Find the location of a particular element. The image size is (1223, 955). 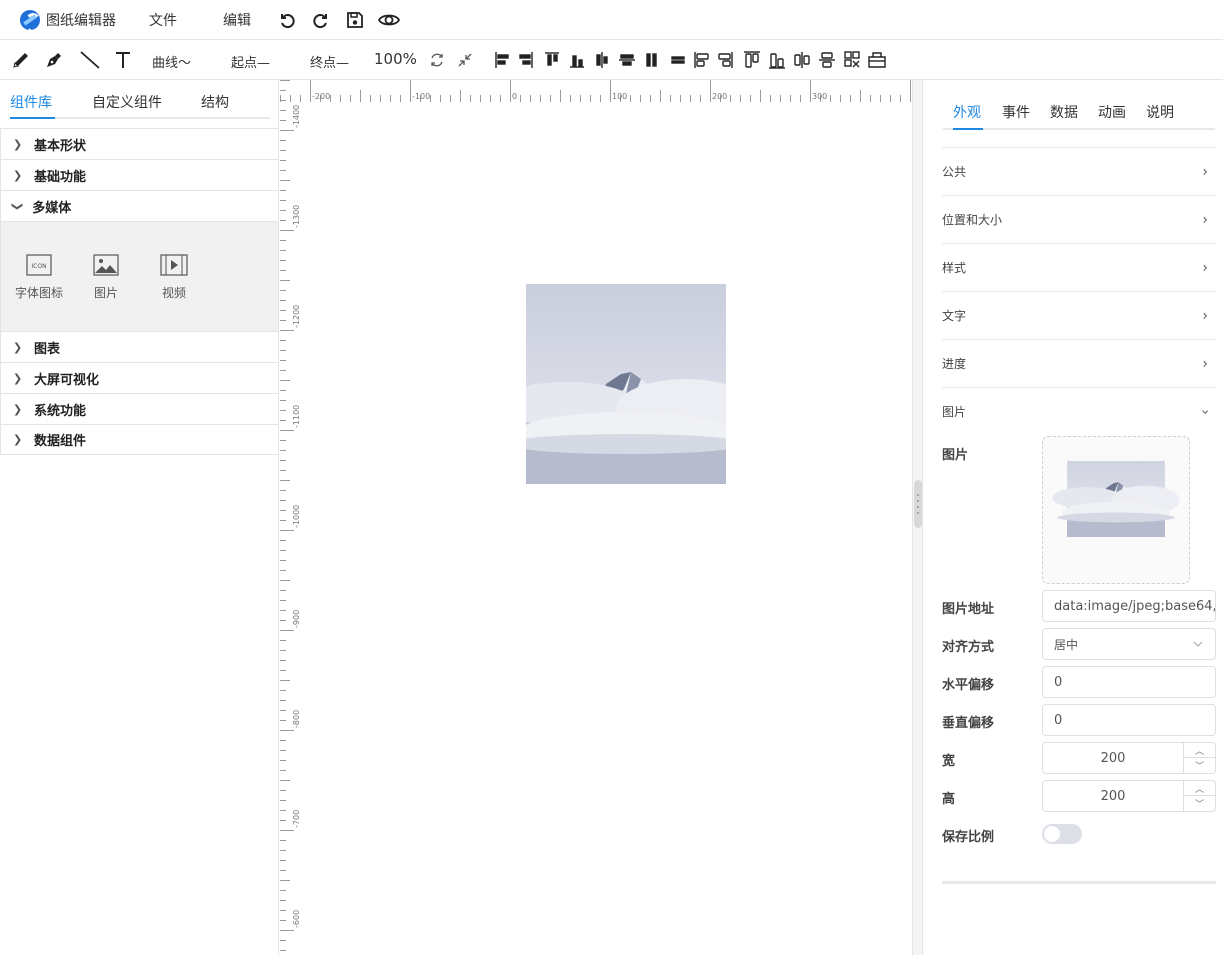

app-logo: 图纸编辑器 is located at coordinates (77, 19).